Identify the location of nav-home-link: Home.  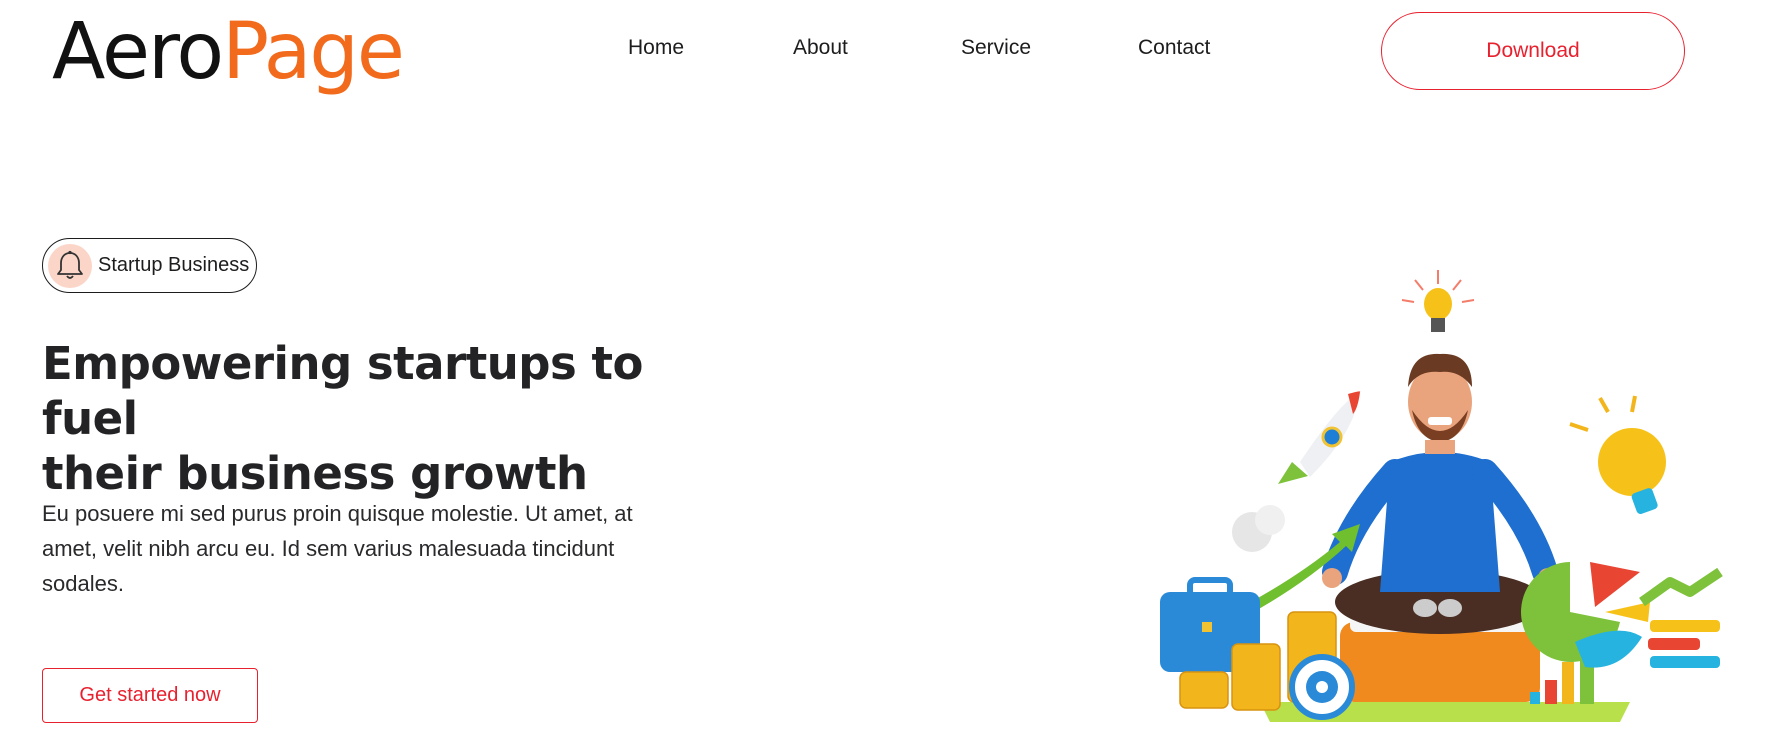
(656, 48).